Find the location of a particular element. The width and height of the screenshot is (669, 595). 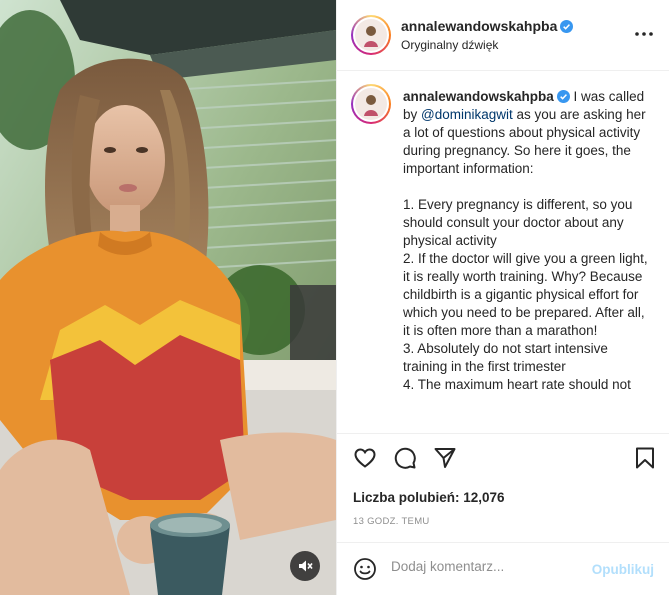

post-header: annalewandowskahpba Oryginalny dźwięk is located at coordinates (503, 35).